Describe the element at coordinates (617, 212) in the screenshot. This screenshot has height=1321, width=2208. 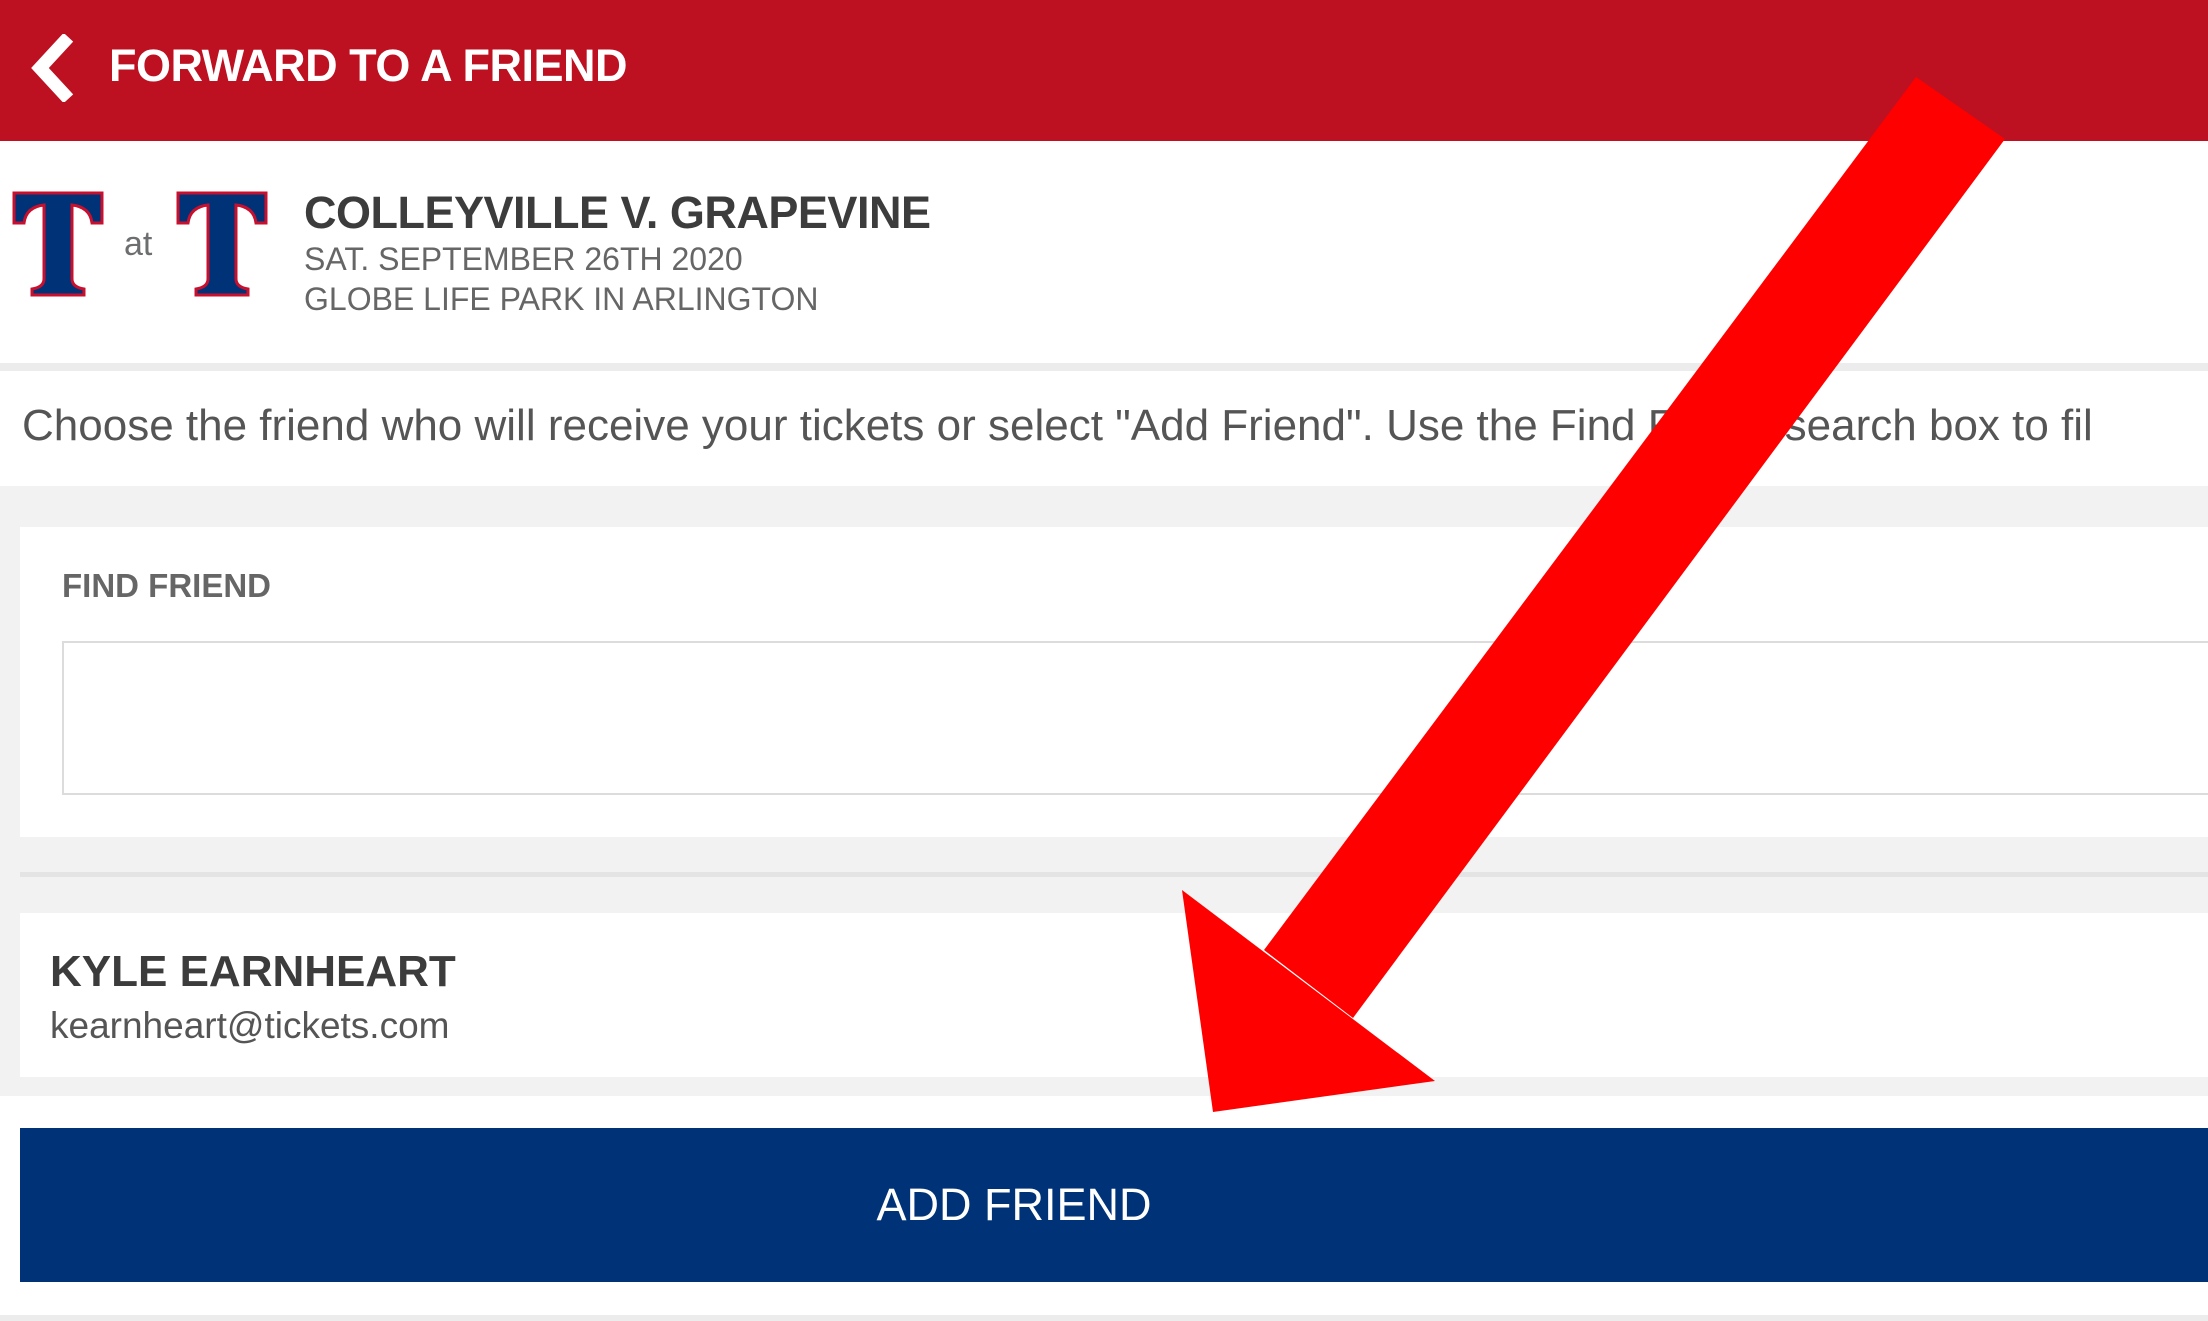
I see `event-title: COLLEYVILLE V. GRAPEVINE` at that location.